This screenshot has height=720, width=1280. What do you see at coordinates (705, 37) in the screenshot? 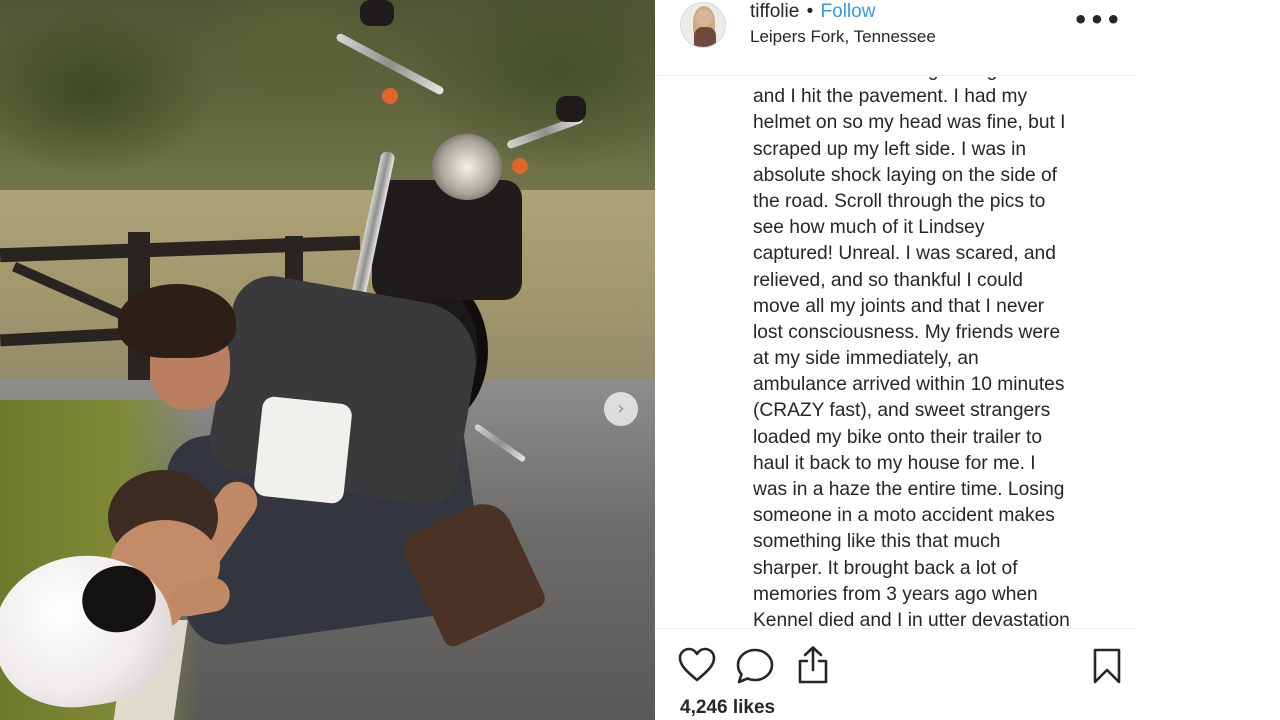
I see `avatar-body` at bounding box center [705, 37].